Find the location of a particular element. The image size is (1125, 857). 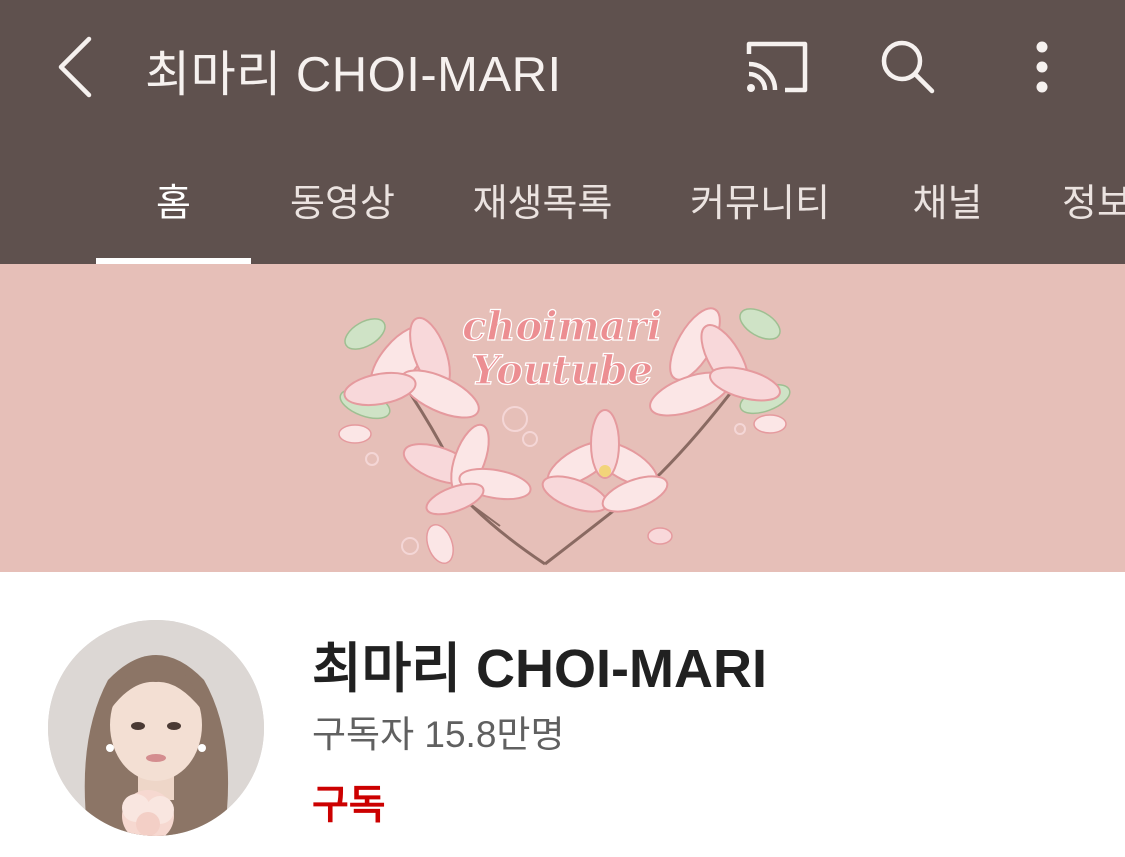

chevron-left-icon is located at coordinates (75, 67).